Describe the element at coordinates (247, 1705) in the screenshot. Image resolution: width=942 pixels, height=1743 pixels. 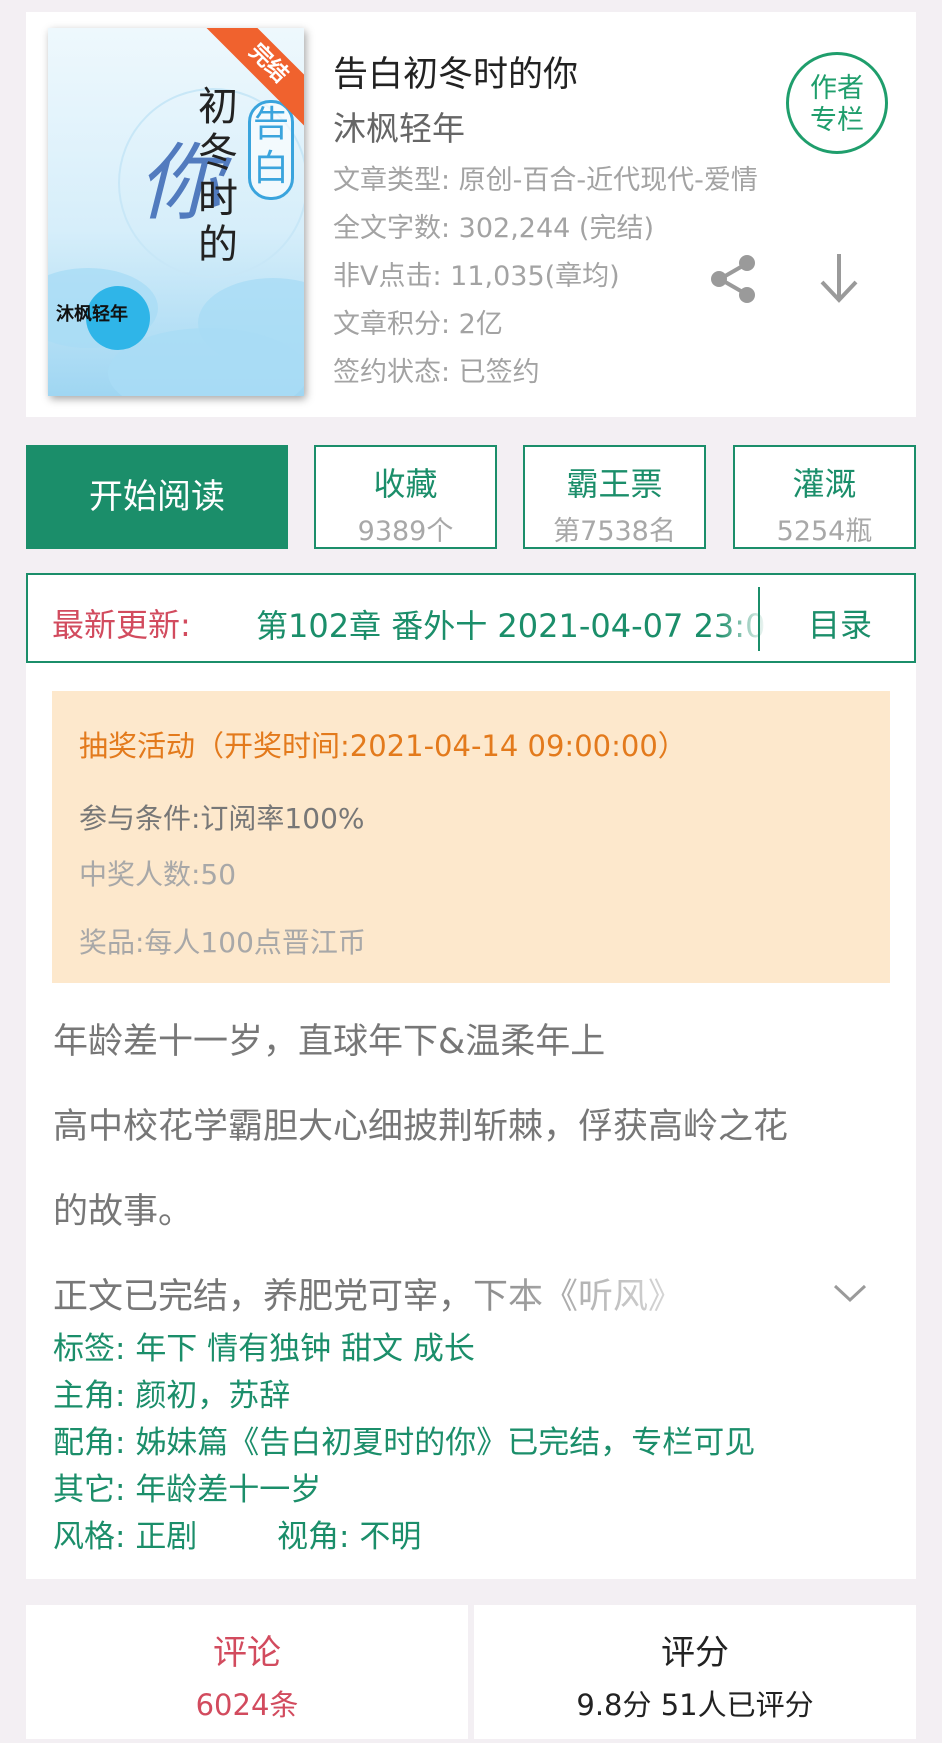
I see `comments-count: 6024条` at that location.